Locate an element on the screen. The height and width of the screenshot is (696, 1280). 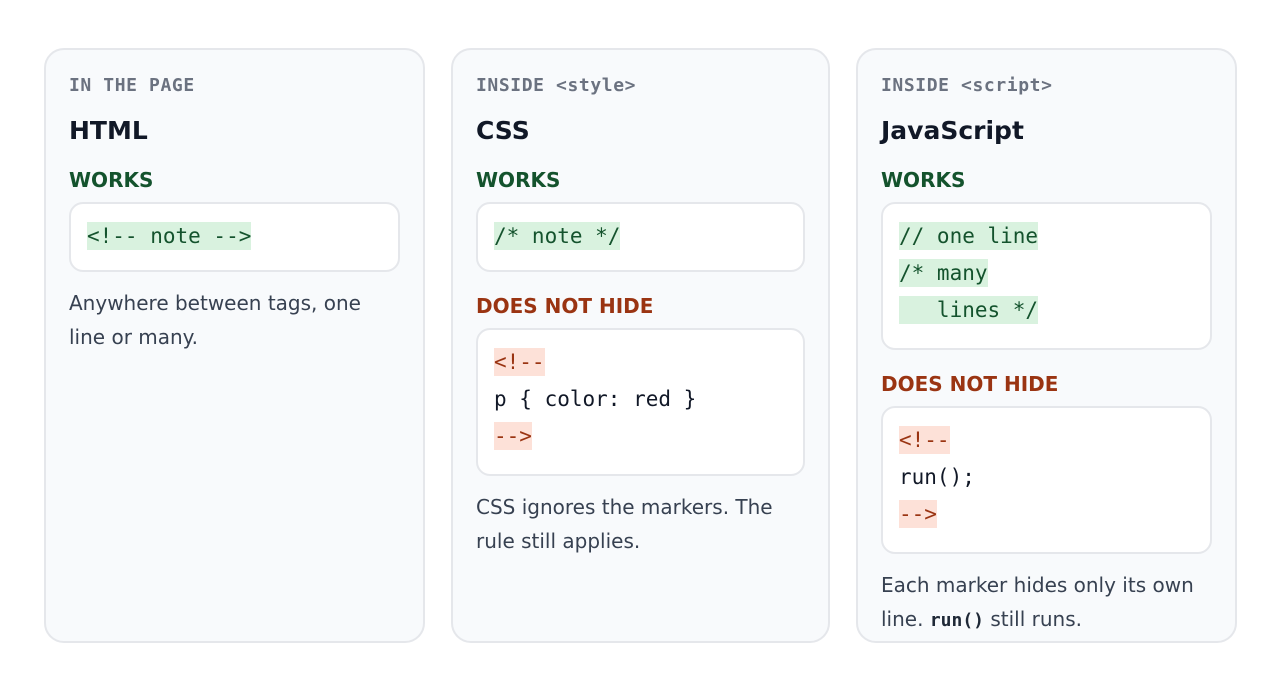
description: Anywhere between tags, one line or many. is located at coordinates (215, 320).